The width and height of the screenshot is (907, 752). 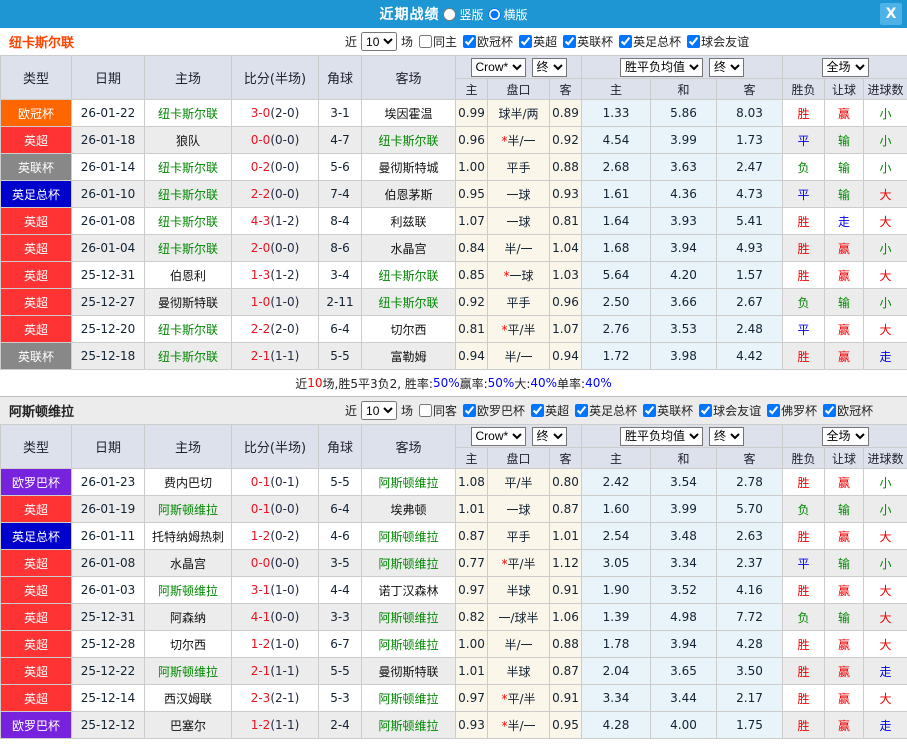 I want to click on cell-result-2: 大, so click(x=885, y=698).